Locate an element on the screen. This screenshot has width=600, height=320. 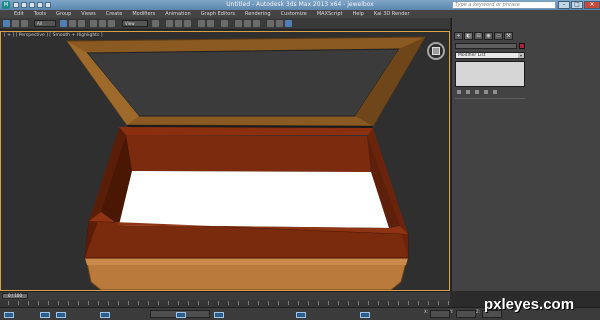
menu-item-rendering: Rendering is located at coordinates (258, 14).